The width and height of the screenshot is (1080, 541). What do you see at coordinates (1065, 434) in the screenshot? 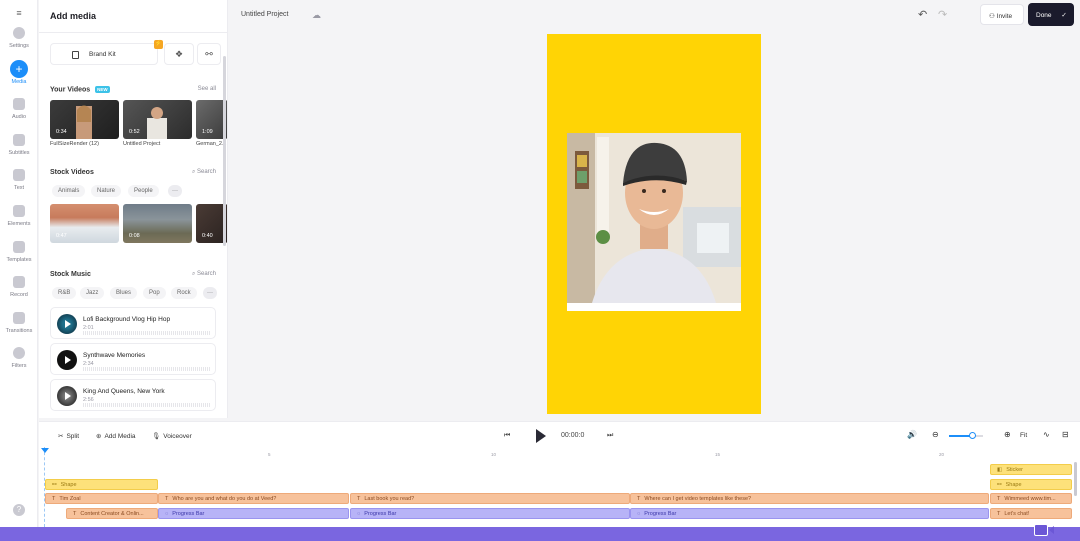
I see `caption-toggle-icon: ⊟` at bounding box center [1065, 434].